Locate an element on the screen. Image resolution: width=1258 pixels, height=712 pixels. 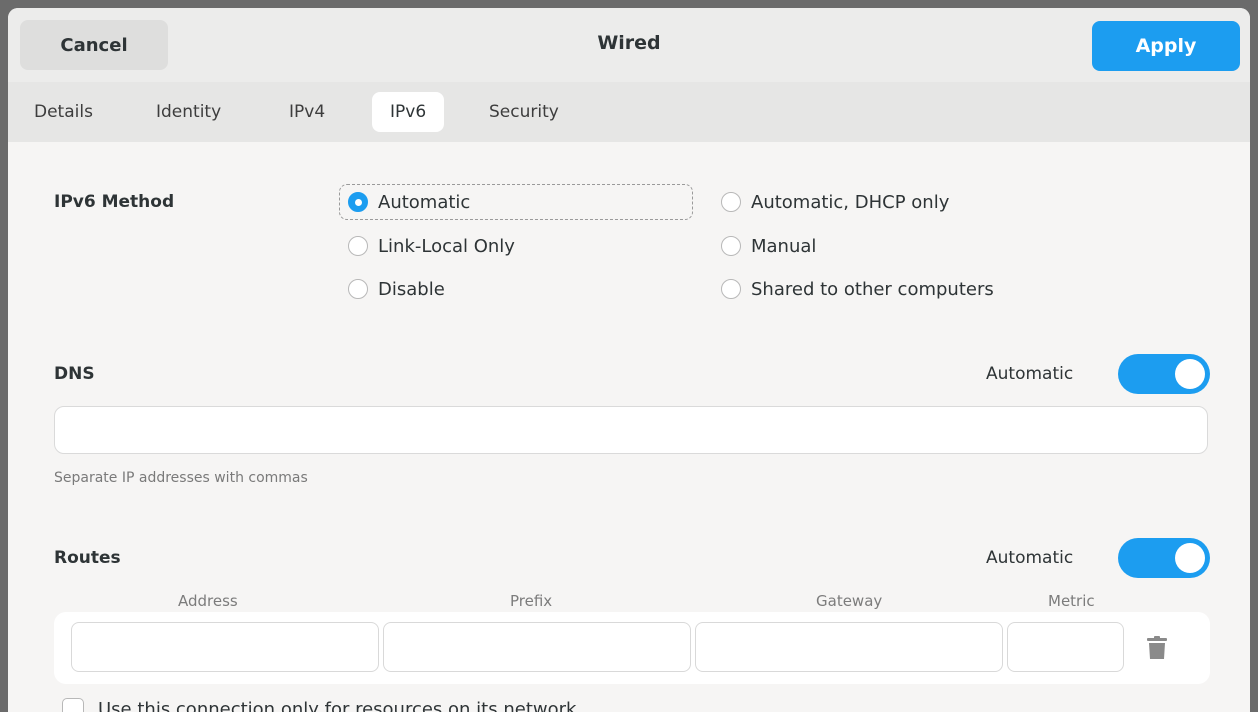
header-bar: Cancel Wired Apply is located at coordinates (629, 45).